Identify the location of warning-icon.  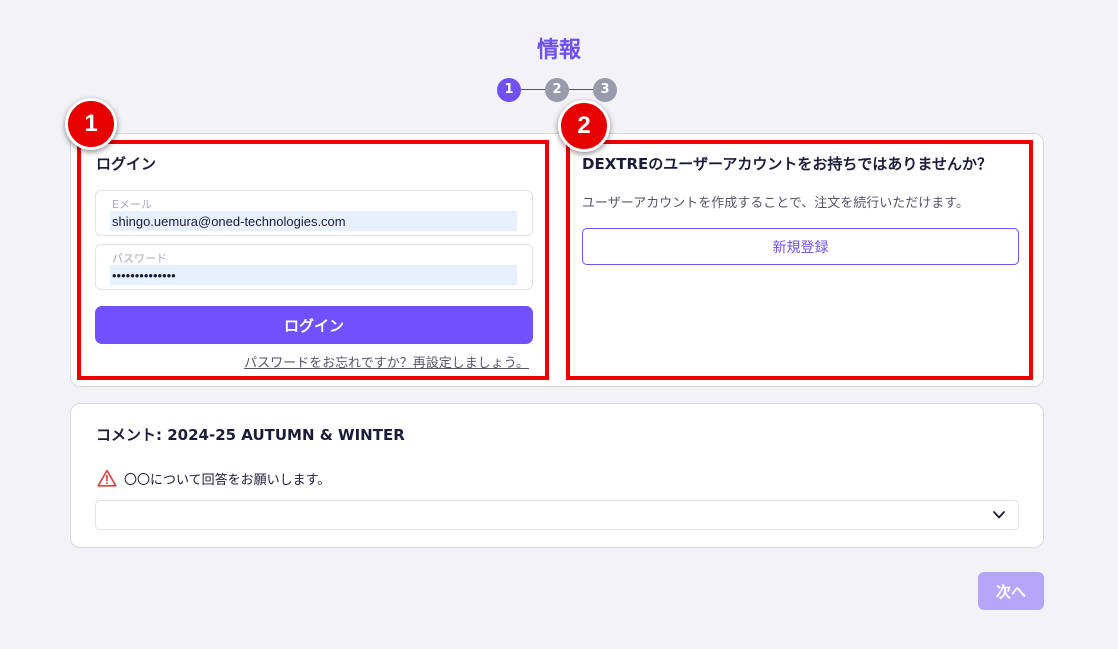
(107, 478).